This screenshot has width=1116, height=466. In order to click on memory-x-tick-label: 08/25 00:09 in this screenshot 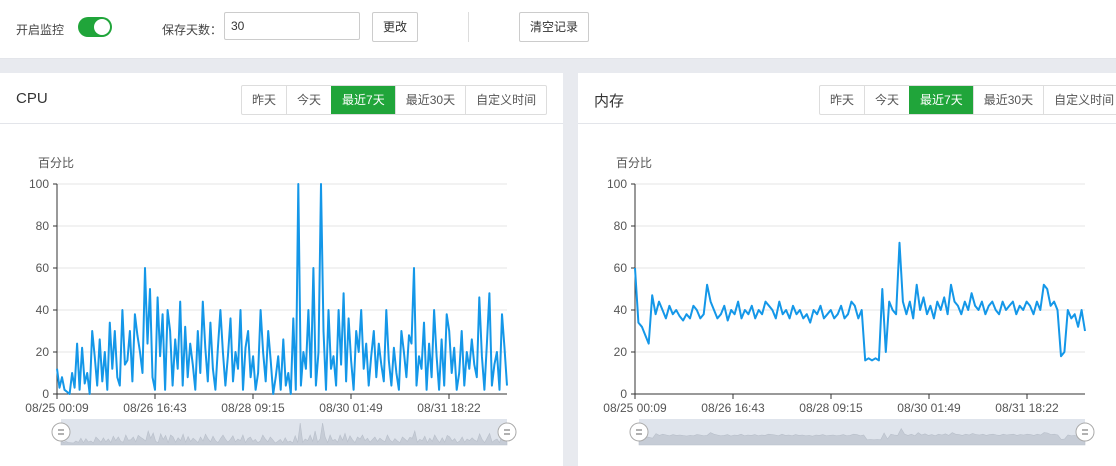, I will do `click(635, 408)`.